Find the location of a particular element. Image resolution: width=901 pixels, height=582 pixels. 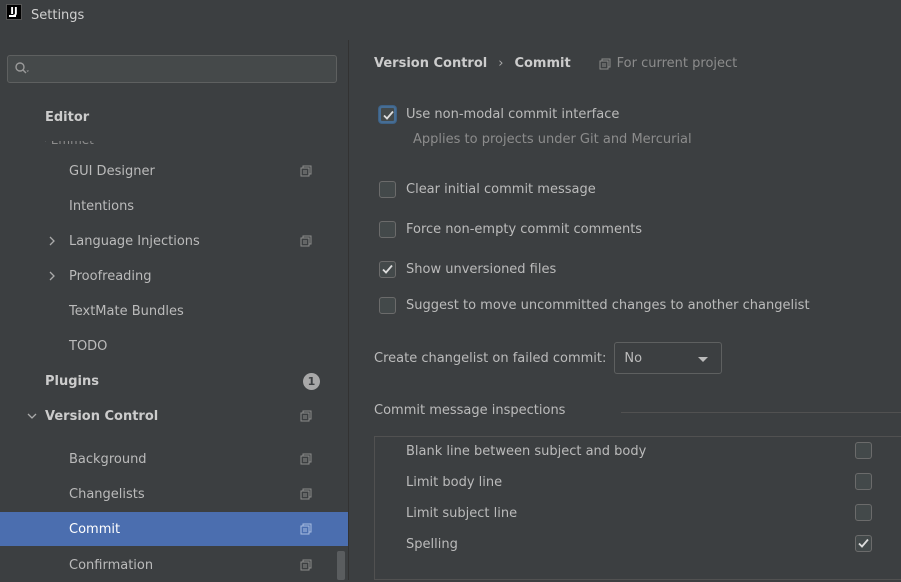

sidebar-item-label: Confirmation is located at coordinates (111, 565).